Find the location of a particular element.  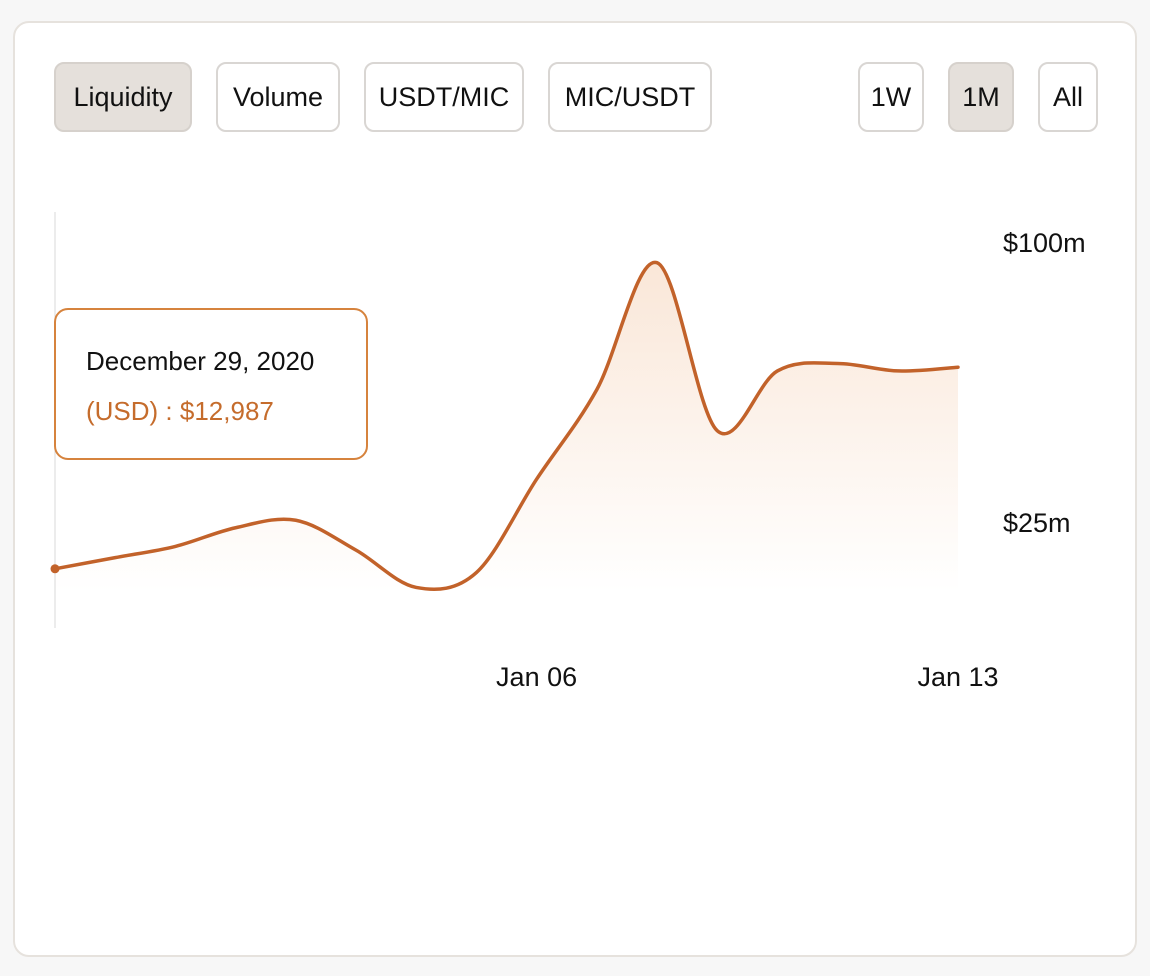

tooltip-date: December 29, 2020 is located at coordinates (200, 361).